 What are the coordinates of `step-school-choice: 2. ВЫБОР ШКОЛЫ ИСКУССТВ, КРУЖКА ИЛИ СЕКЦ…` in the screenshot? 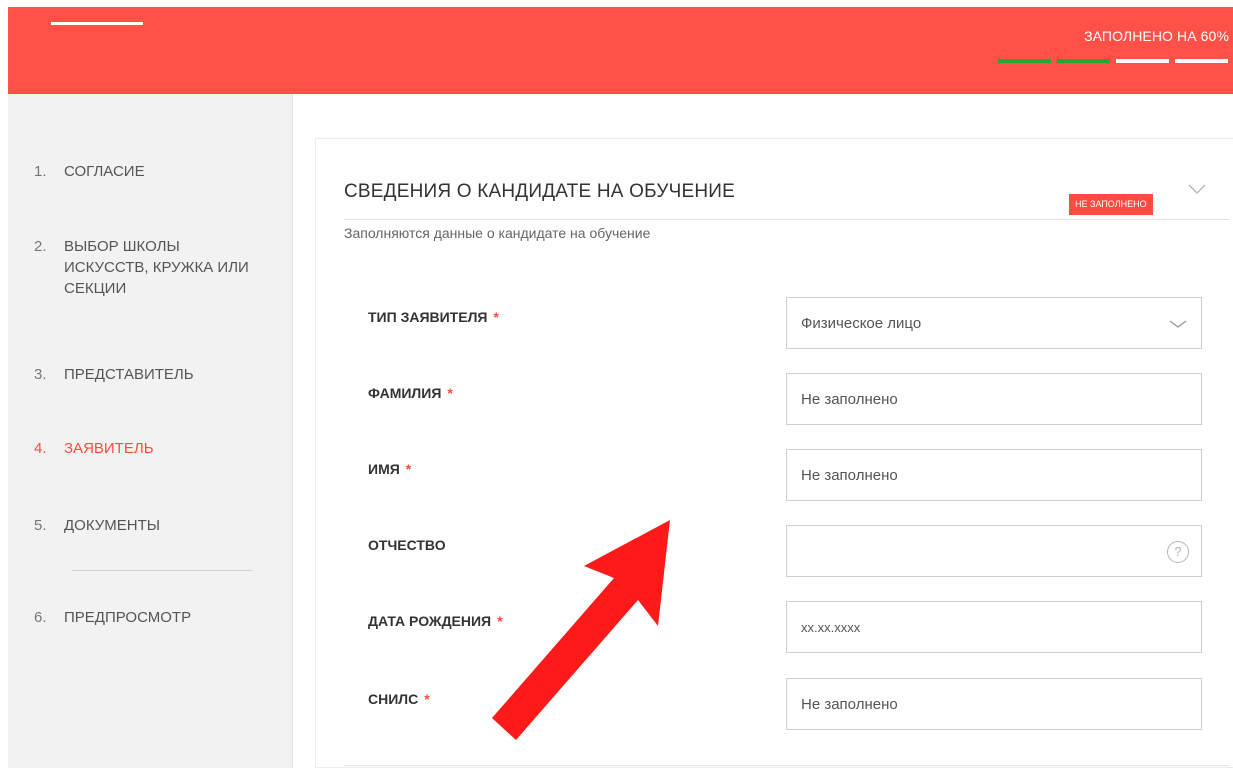 It's located at (144, 267).